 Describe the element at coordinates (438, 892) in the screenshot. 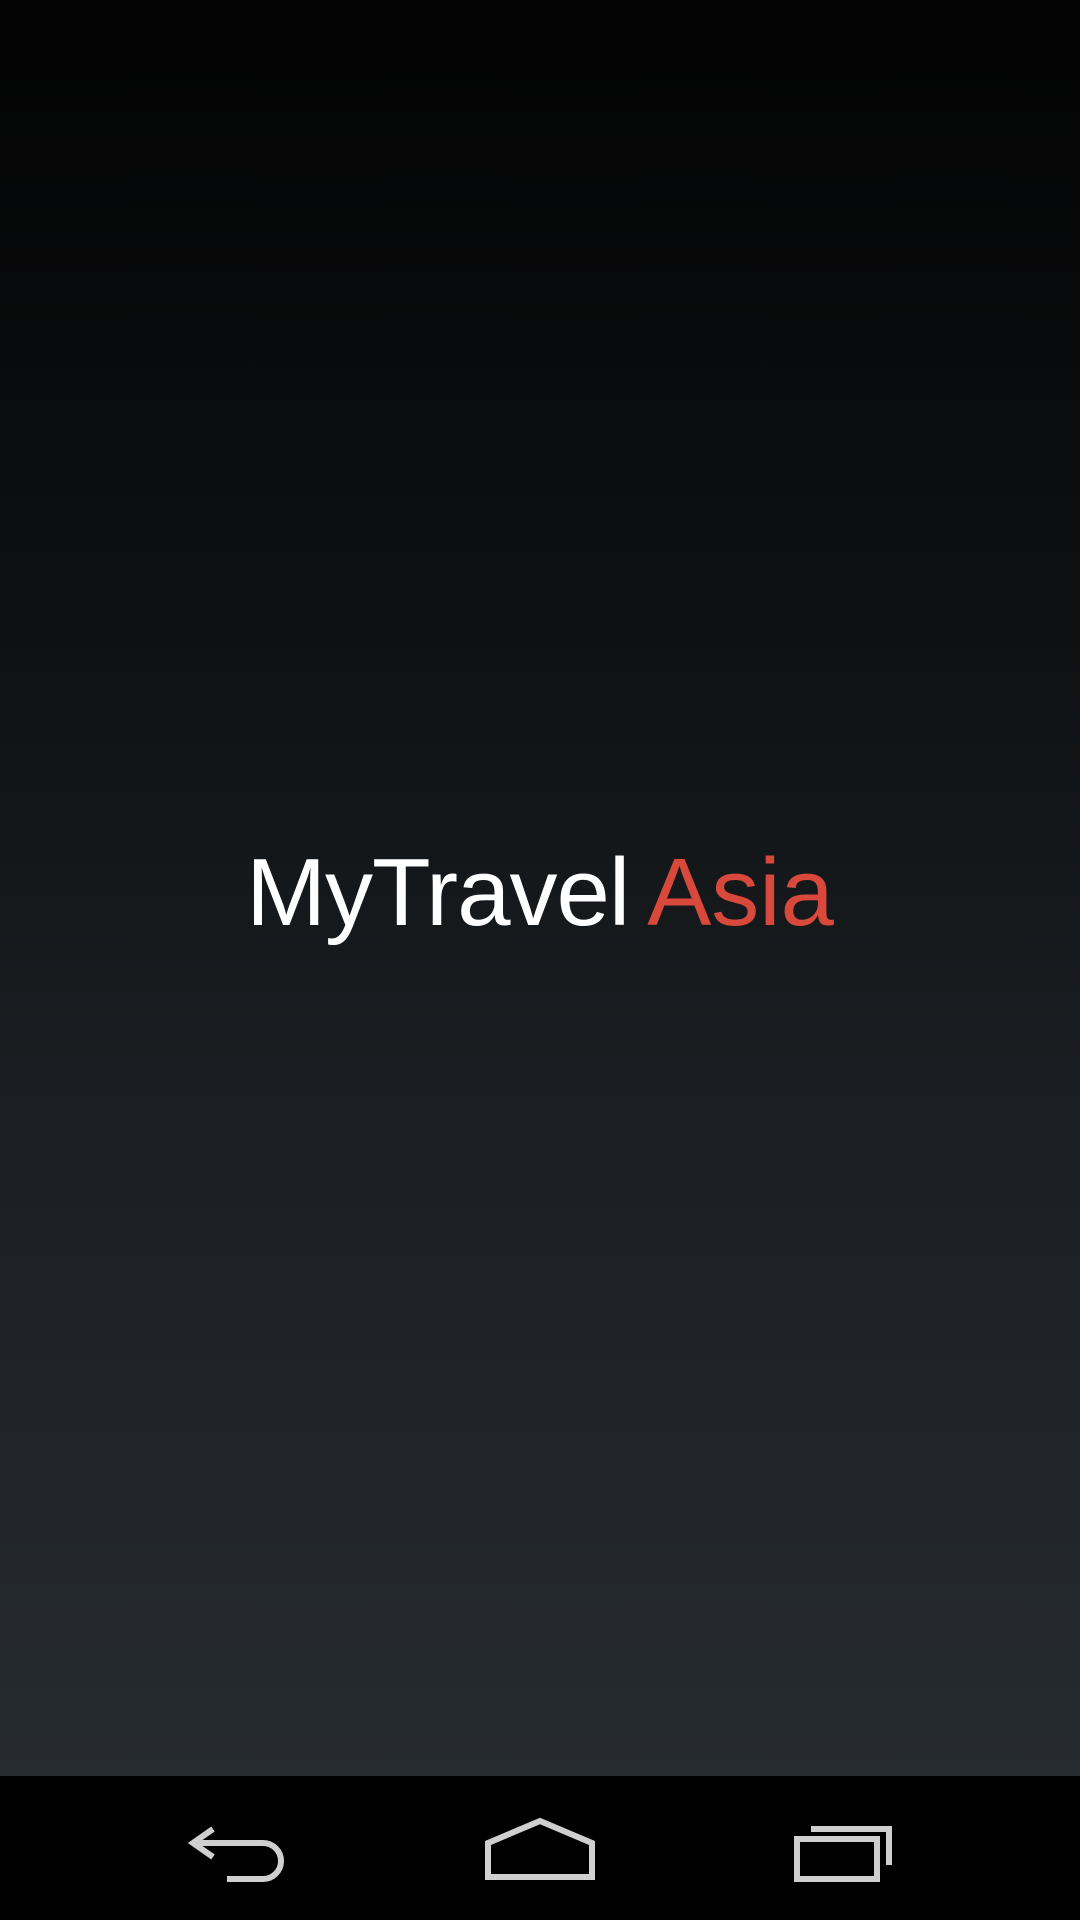

I see `app-title-primary: MyTravel` at that location.